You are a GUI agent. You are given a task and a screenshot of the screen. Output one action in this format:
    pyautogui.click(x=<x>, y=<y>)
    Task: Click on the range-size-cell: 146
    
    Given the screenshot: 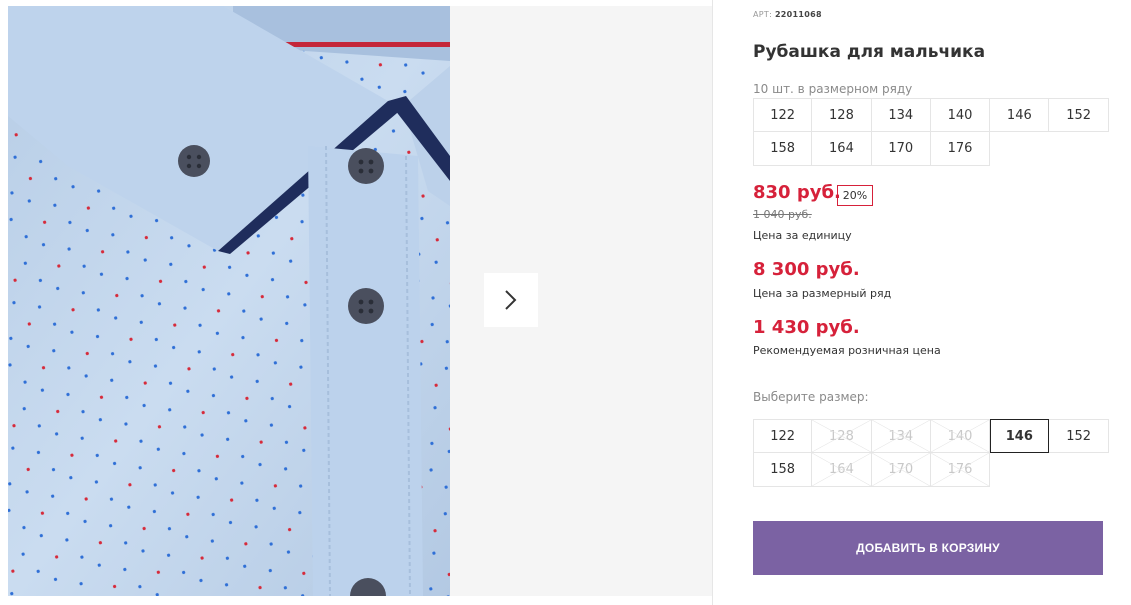 What is the action you would take?
    pyautogui.click(x=1020, y=115)
    